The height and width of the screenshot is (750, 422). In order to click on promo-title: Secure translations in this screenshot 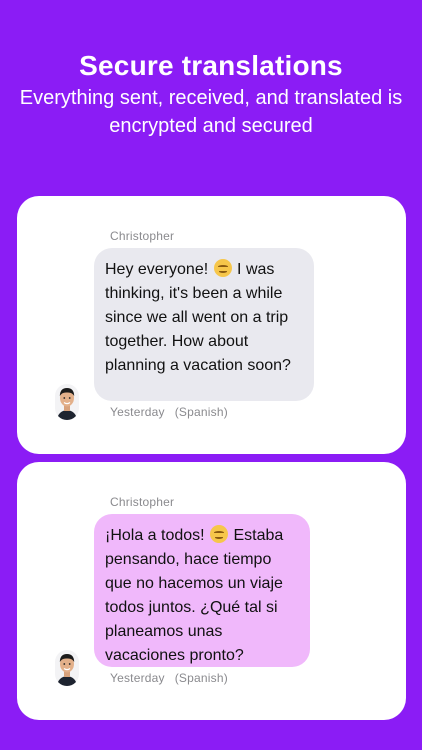, I will do `click(211, 65)`.